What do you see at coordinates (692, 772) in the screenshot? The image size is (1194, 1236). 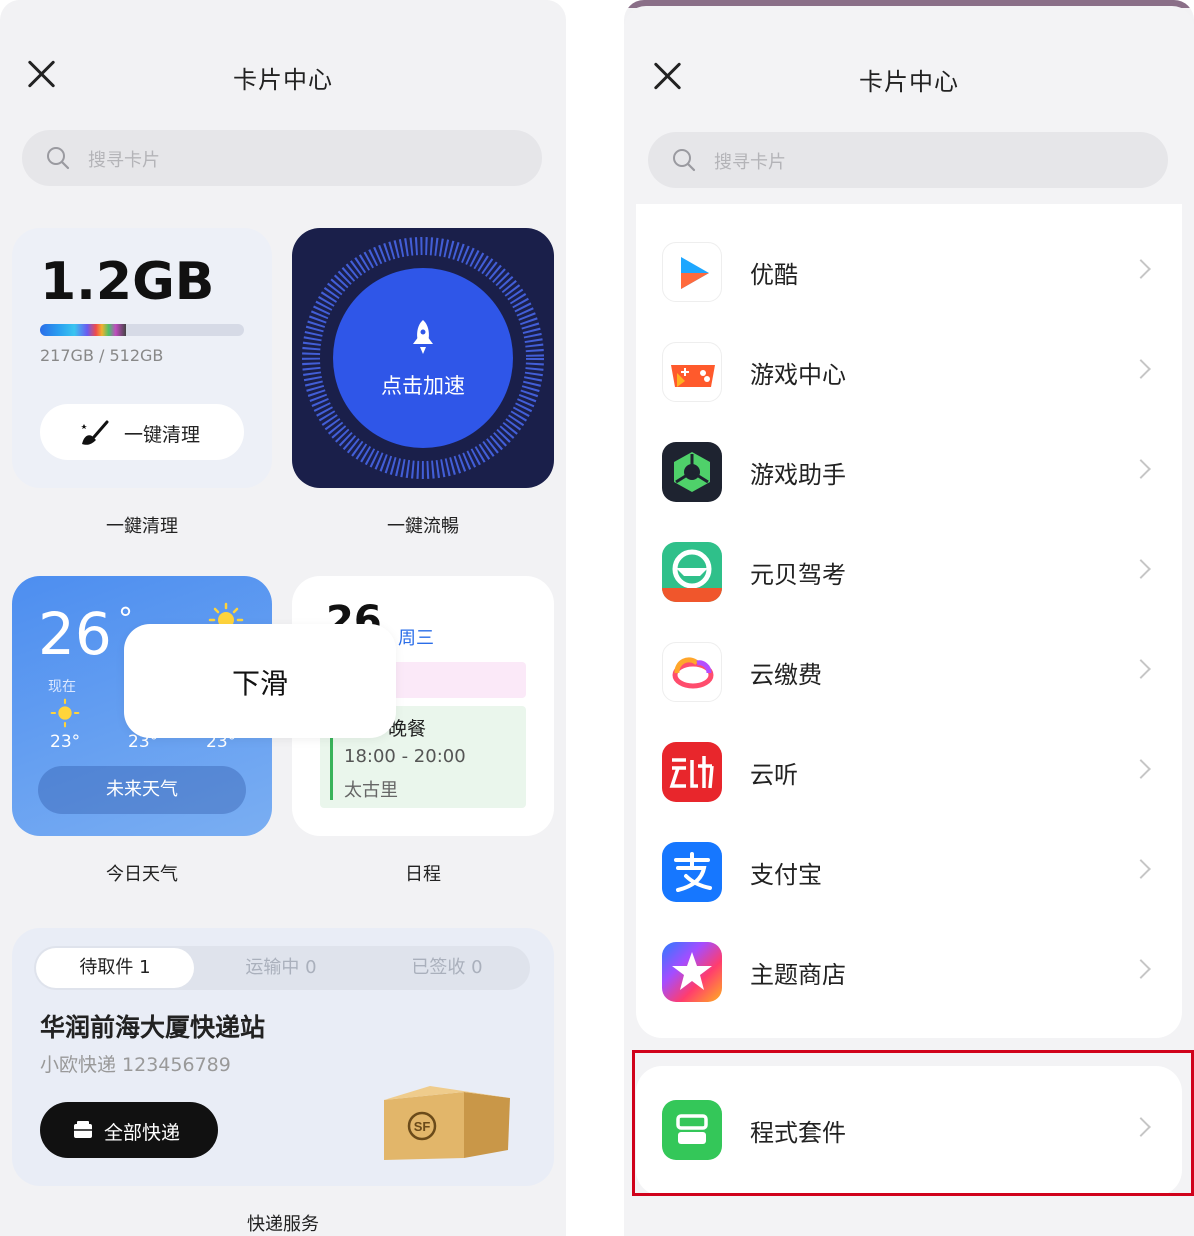 I see `yunting-icon` at bounding box center [692, 772].